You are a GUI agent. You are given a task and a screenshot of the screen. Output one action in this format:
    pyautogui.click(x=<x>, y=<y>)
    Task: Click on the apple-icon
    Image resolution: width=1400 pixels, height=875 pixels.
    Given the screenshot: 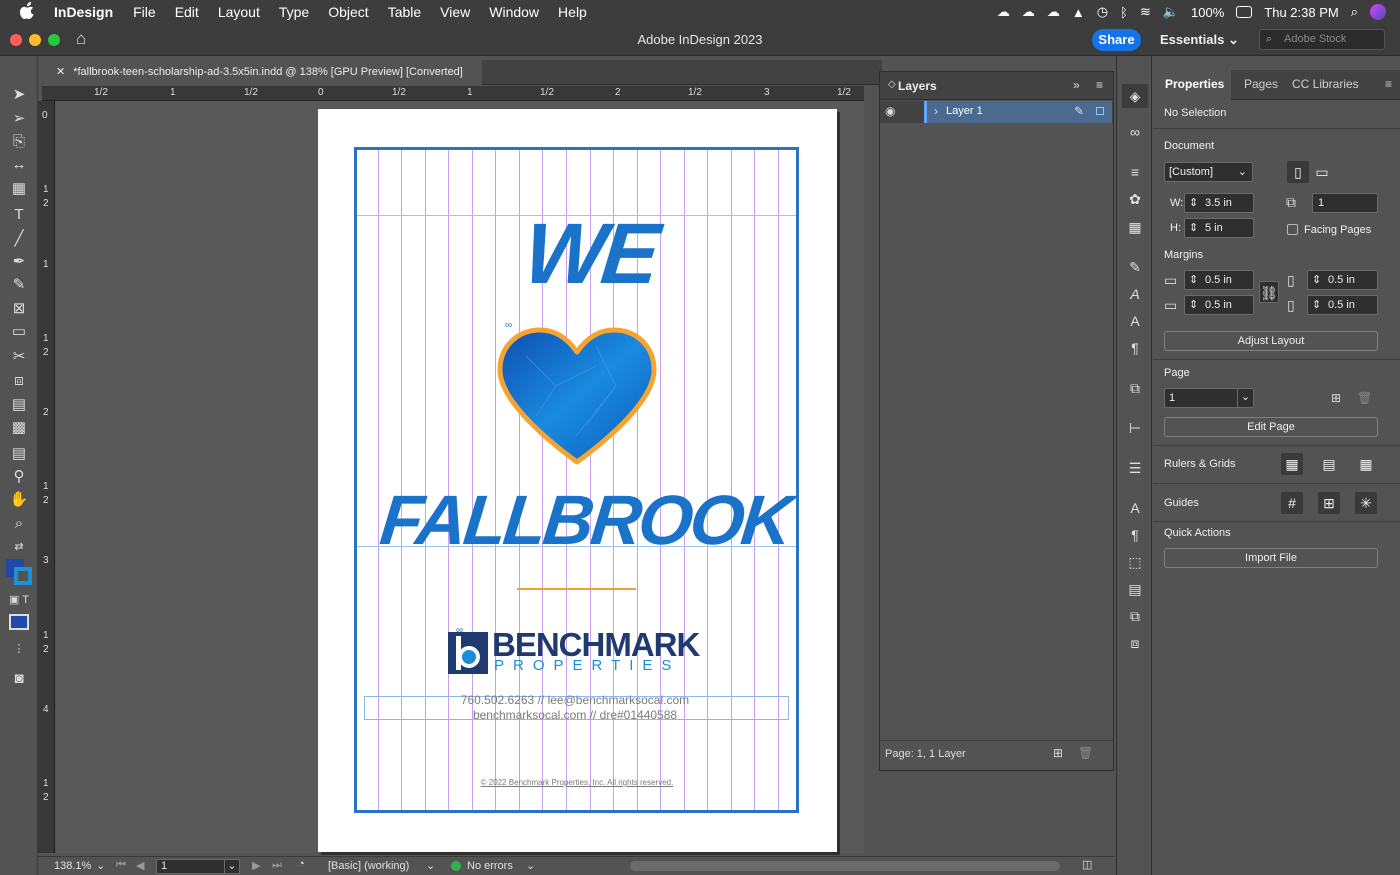 What is the action you would take?
    pyautogui.click(x=28, y=11)
    